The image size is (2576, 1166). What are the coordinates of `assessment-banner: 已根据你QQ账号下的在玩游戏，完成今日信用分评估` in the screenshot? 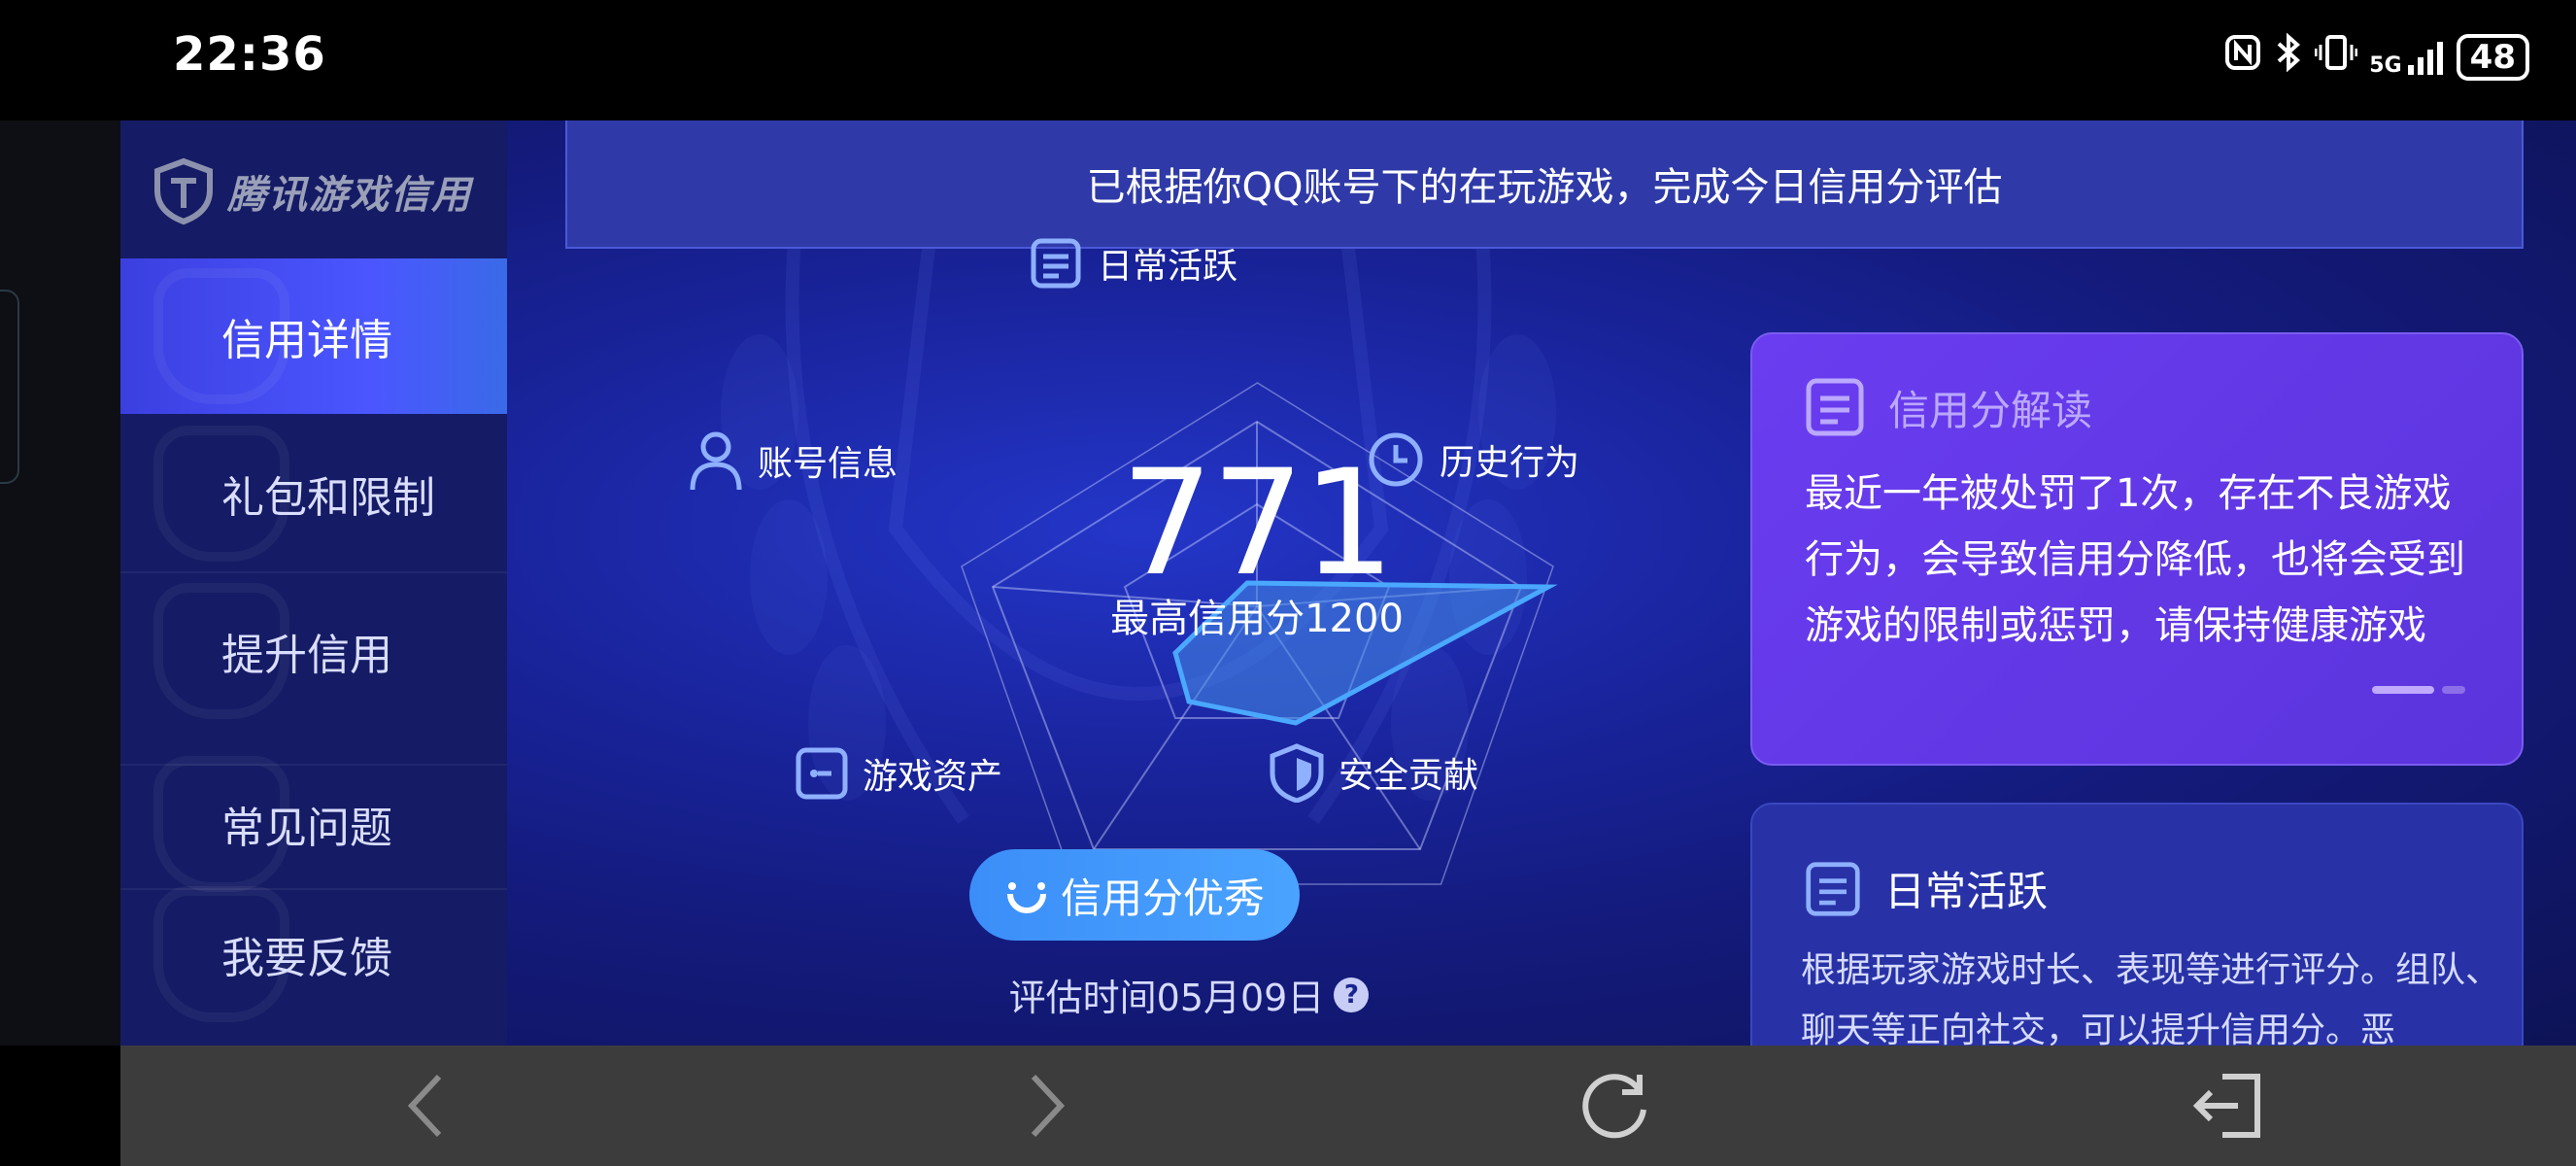 It's located at (1544, 184).